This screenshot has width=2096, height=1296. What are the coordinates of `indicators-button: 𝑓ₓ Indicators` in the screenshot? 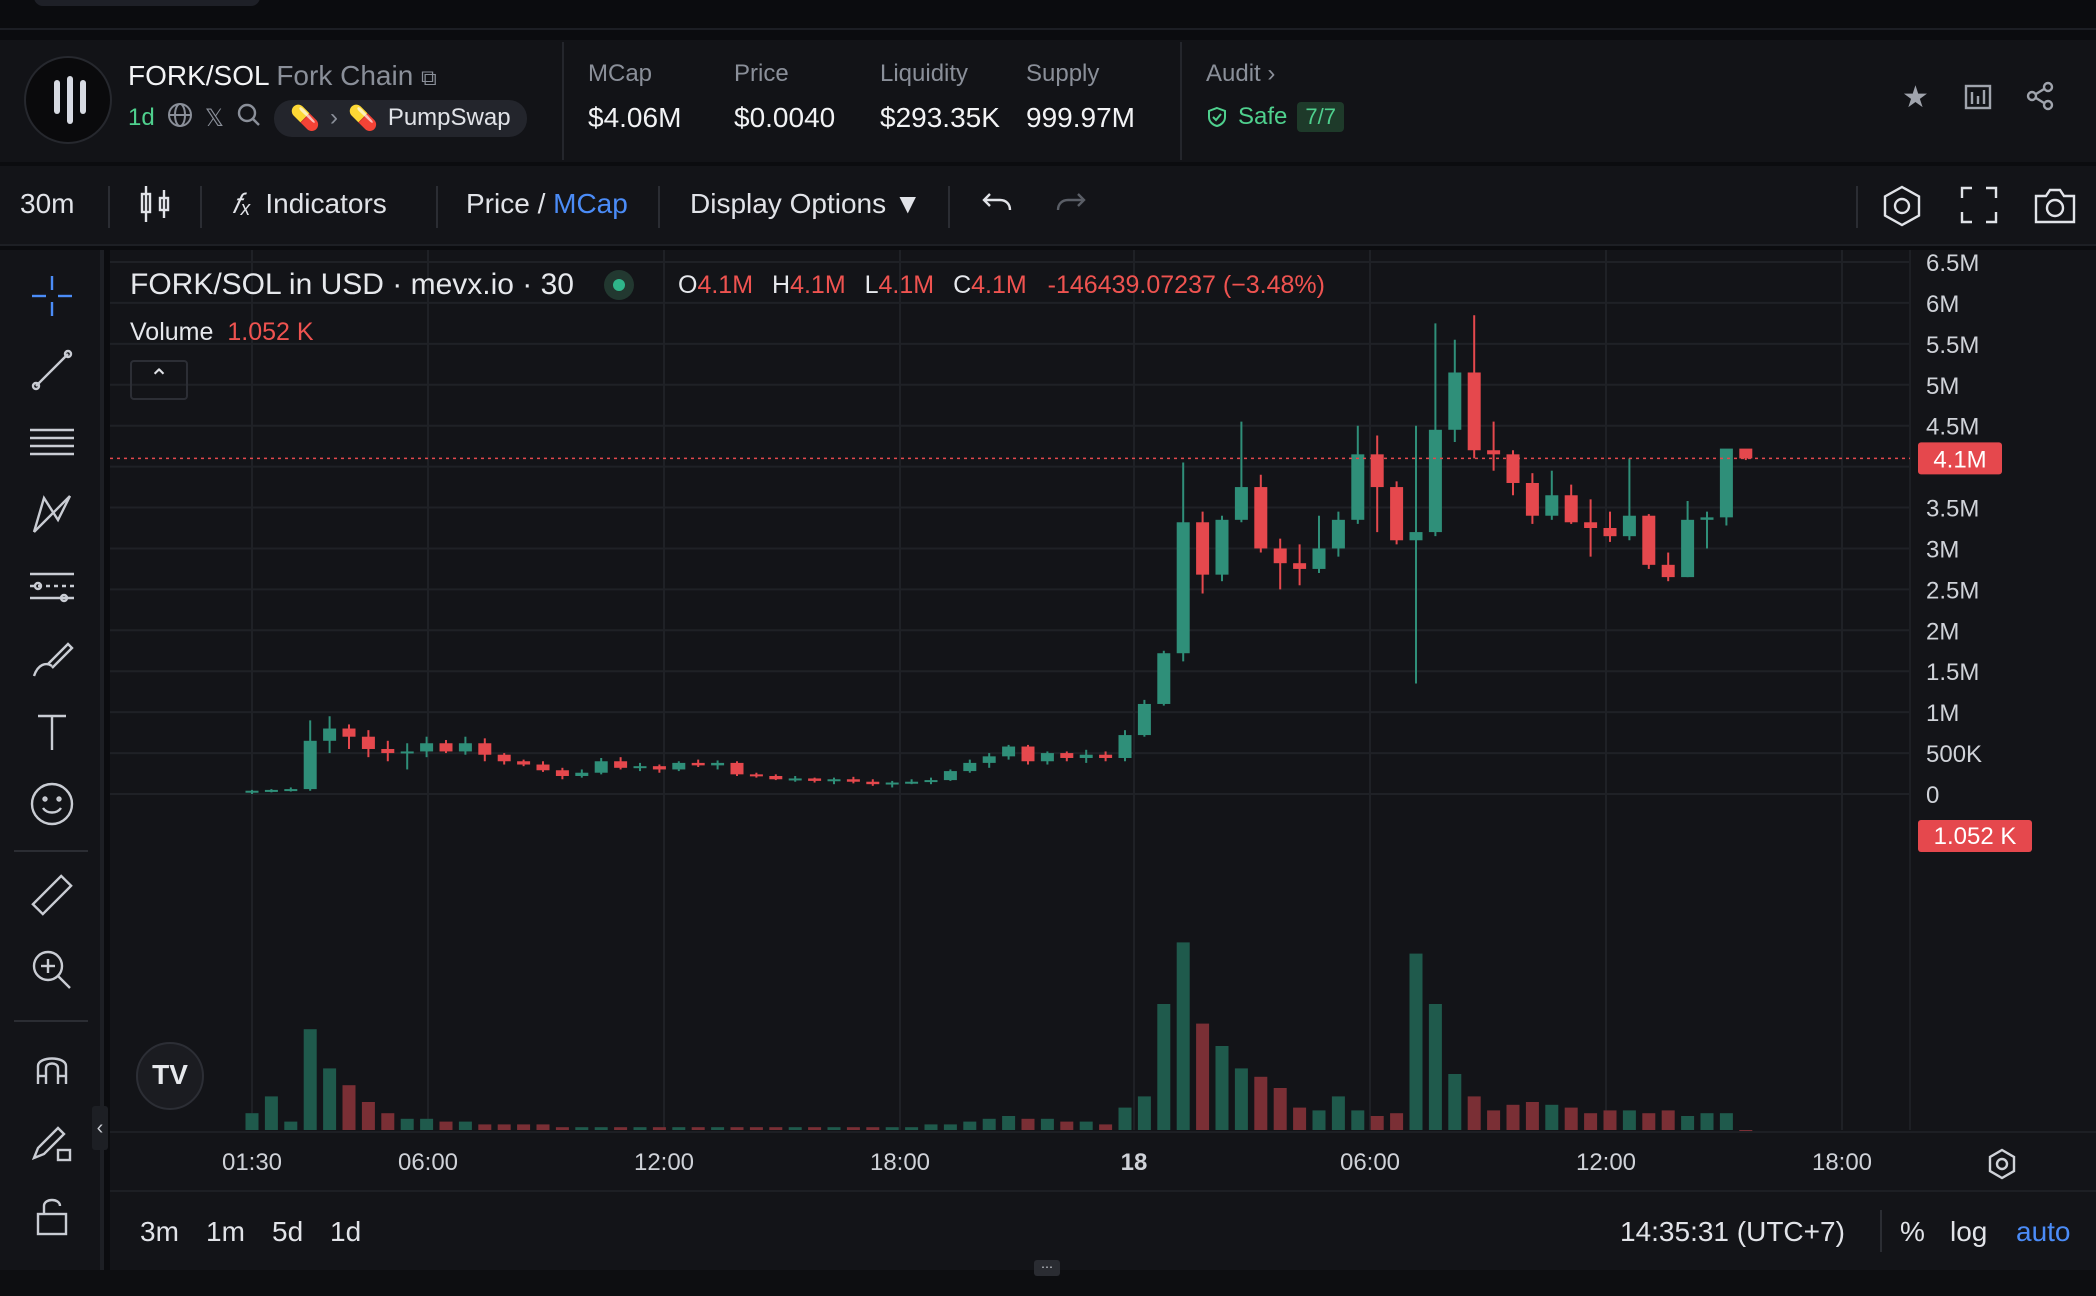 It's located at (309, 204).